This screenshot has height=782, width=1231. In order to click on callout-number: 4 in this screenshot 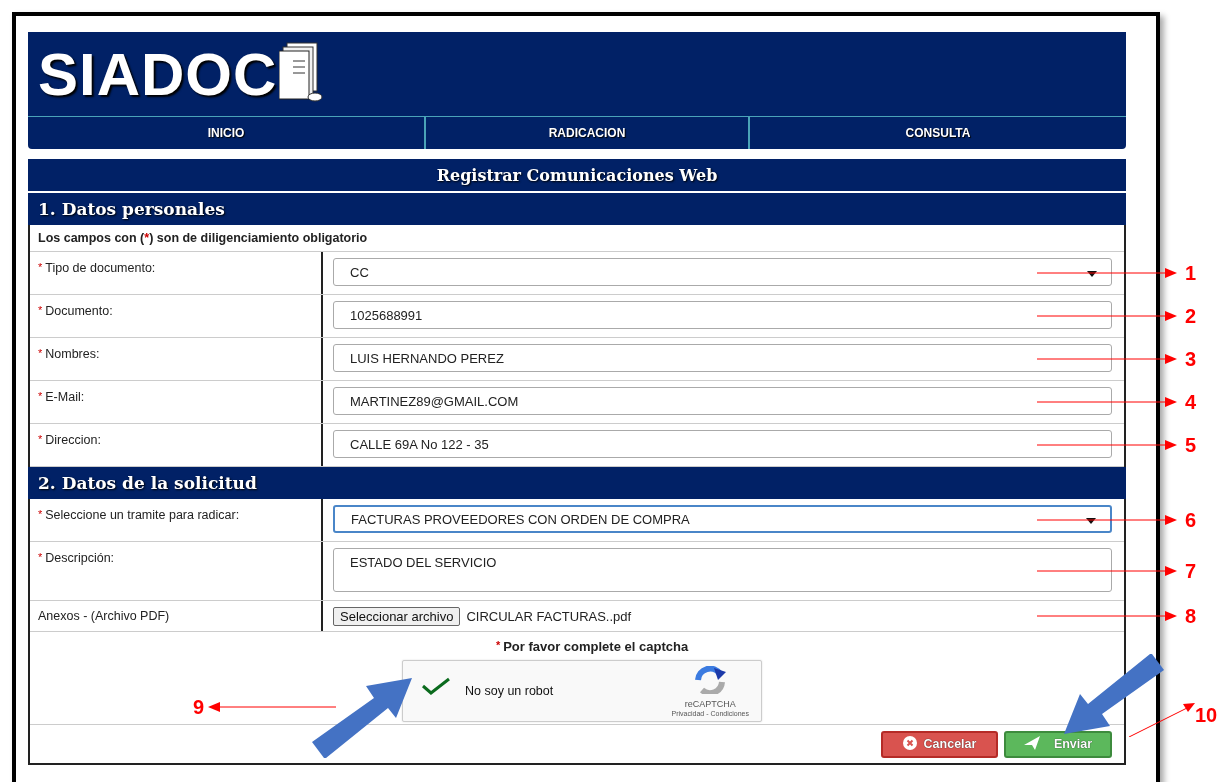, I will do `click(1191, 402)`.